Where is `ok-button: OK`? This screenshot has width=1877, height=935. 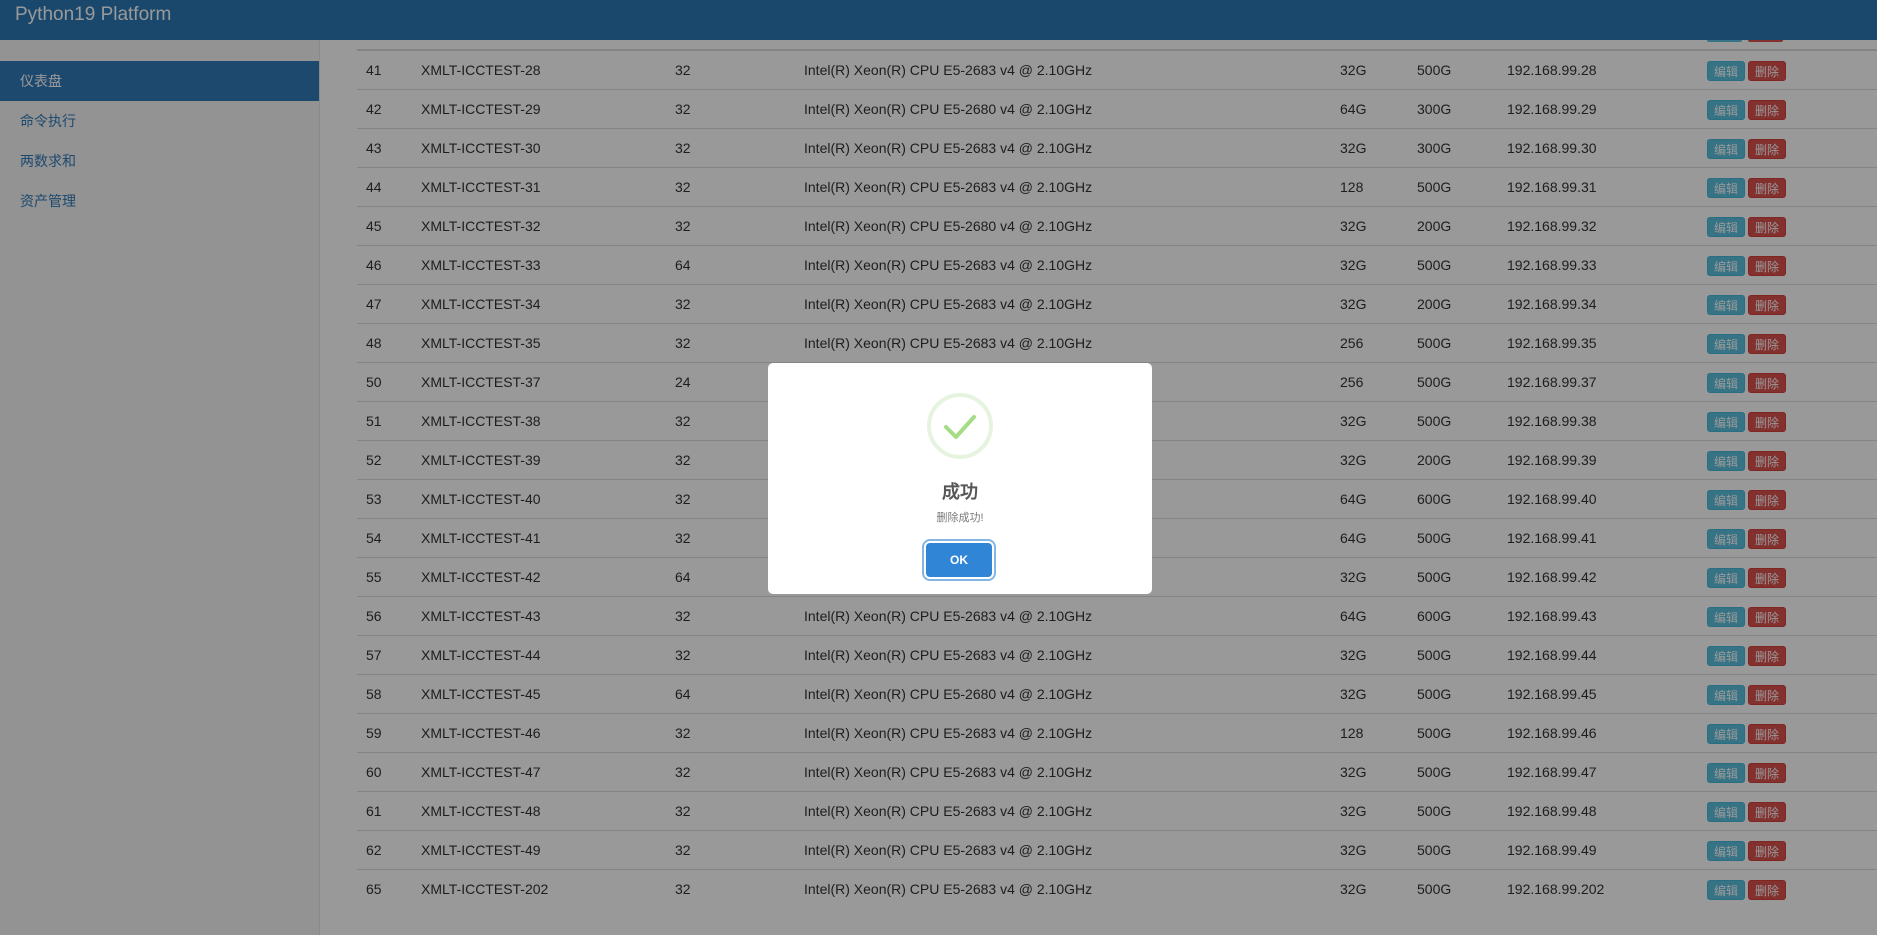 ok-button: OK is located at coordinates (959, 560).